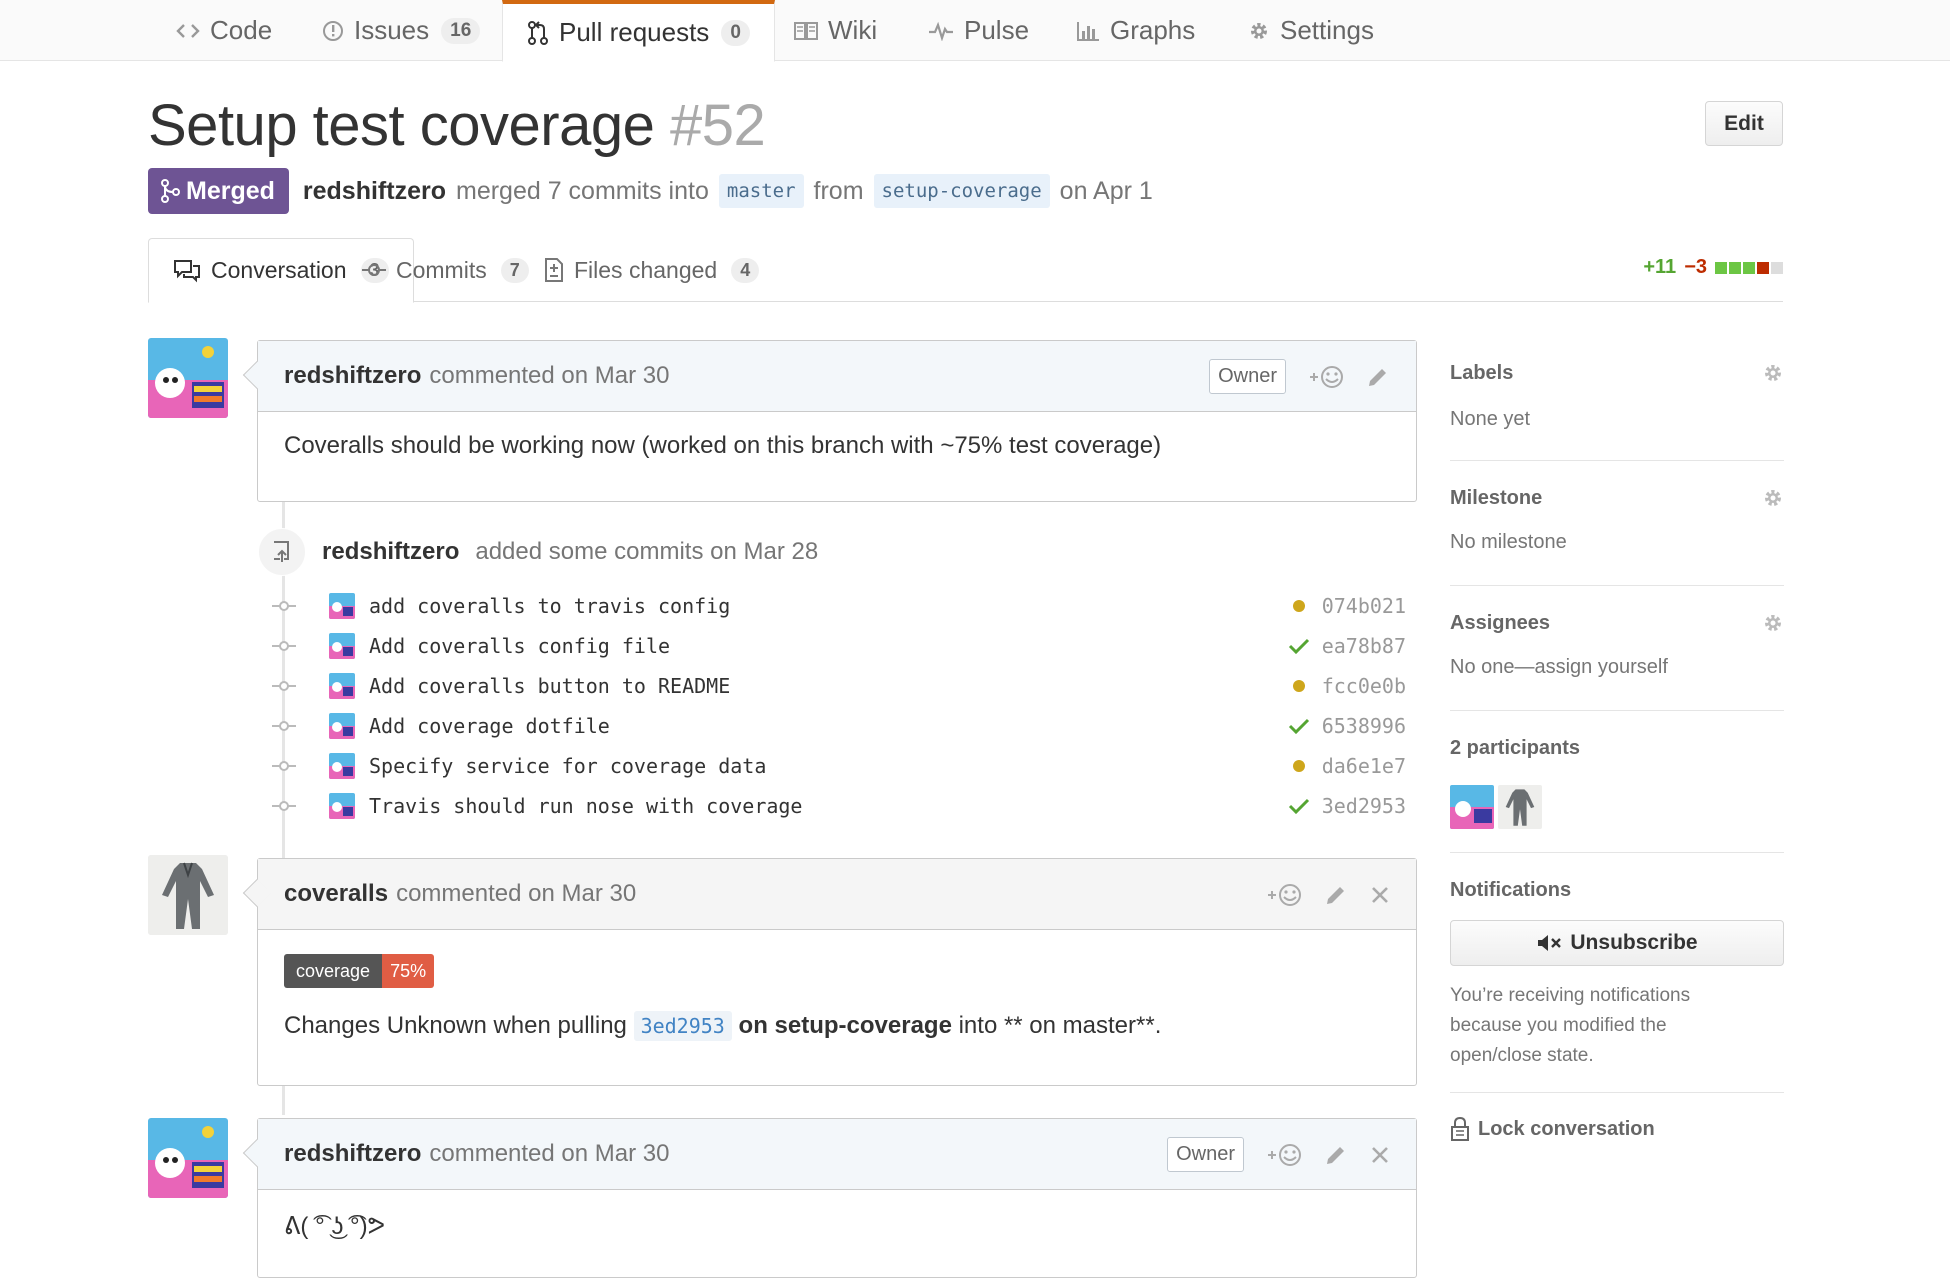 The width and height of the screenshot is (1950, 1282). What do you see at coordinates (1617, 943) in the screenshot?
I see `unsubscribe-button: Unsubscribe` at bounding box center [1617, 943].